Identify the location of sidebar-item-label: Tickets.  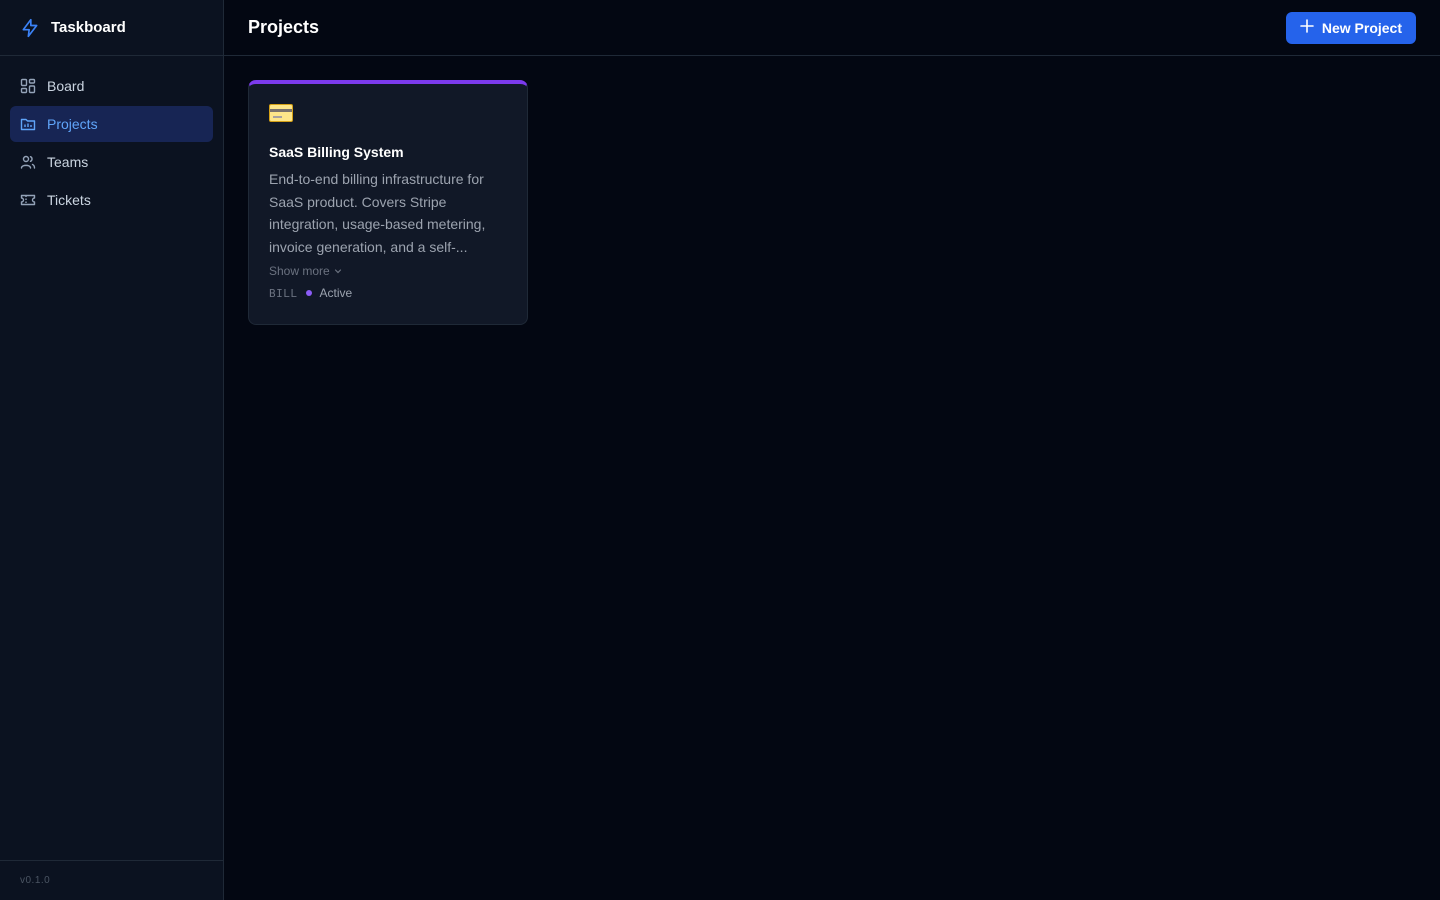
(69, 200).